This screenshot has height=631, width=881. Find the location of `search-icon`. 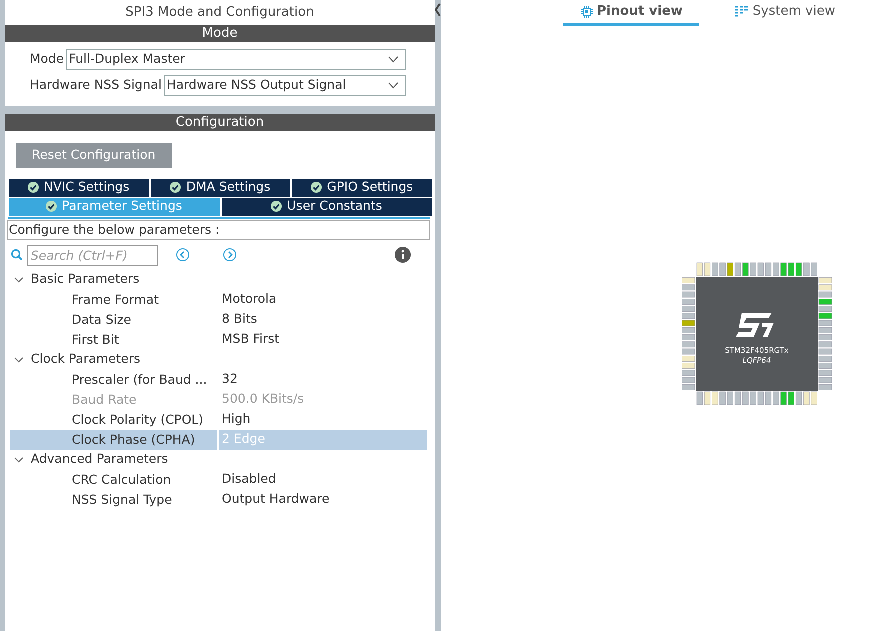

search-icon is located at coordinates (17, 255).